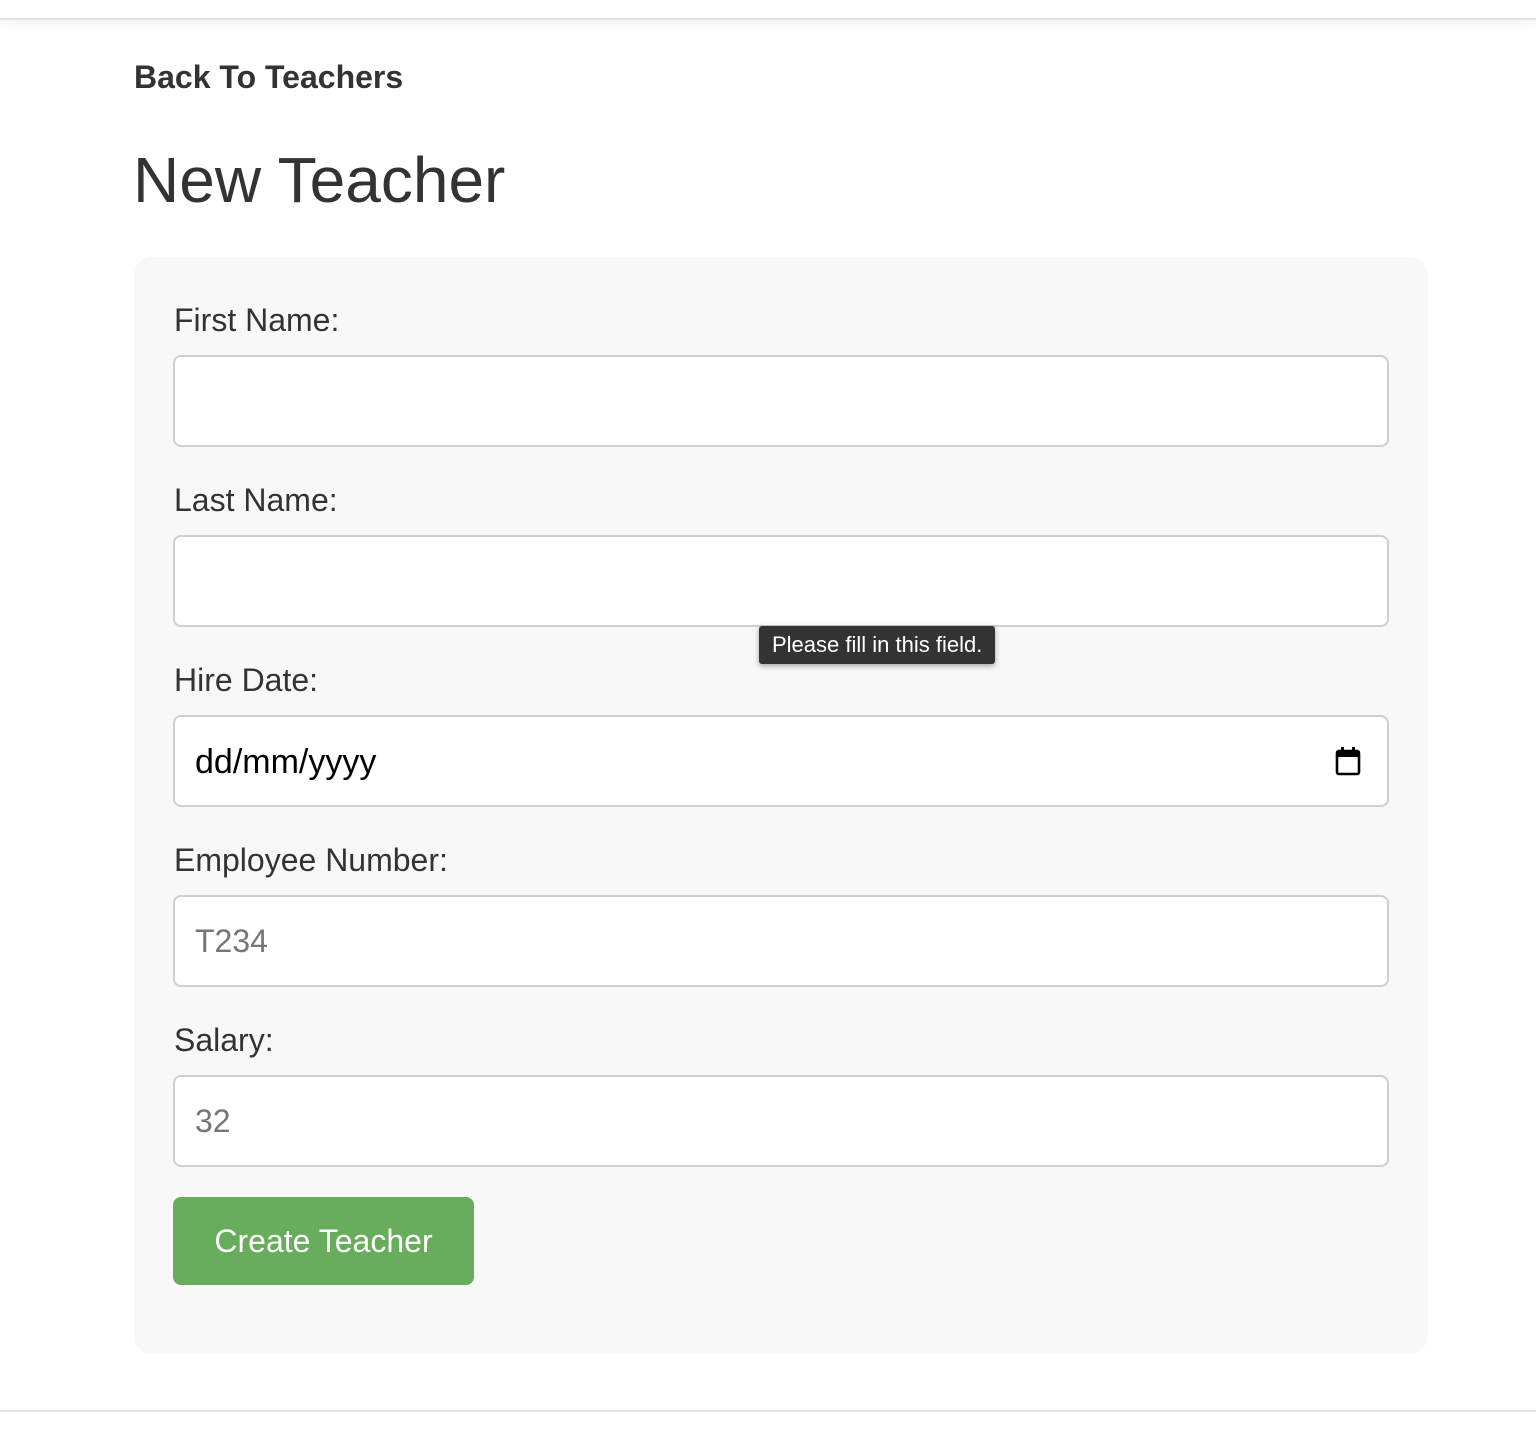 This screenshot has width=1536, height=1440. I want to click on last-name-input, so click(781, 581).